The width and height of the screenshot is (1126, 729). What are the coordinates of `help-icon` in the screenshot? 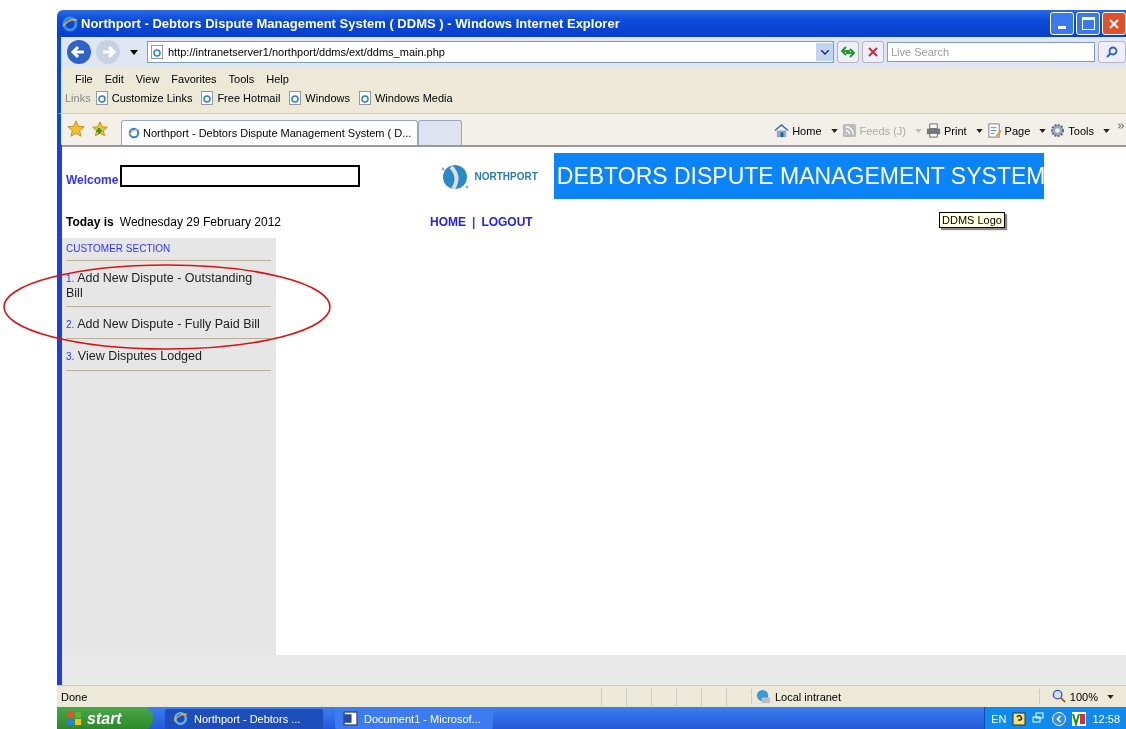 It's located at (1019, 718).